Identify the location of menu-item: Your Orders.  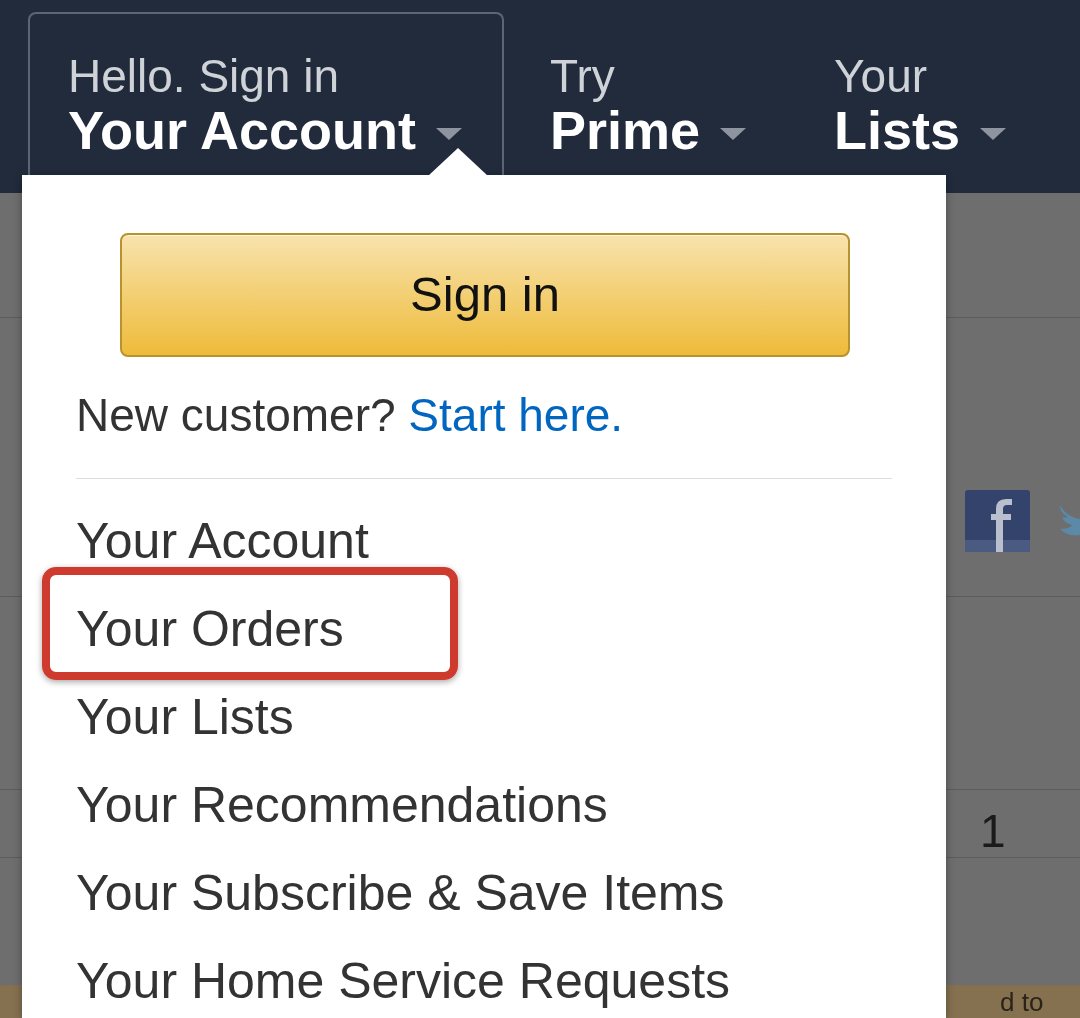
(210, 629).